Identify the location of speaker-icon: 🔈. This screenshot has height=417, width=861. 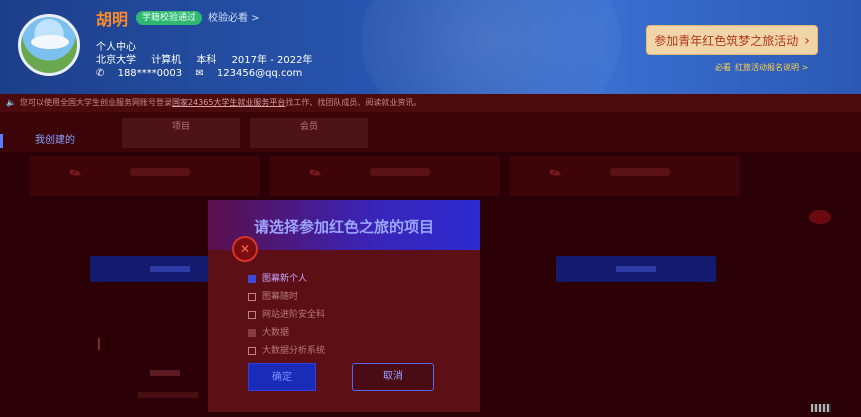
(11, 102).